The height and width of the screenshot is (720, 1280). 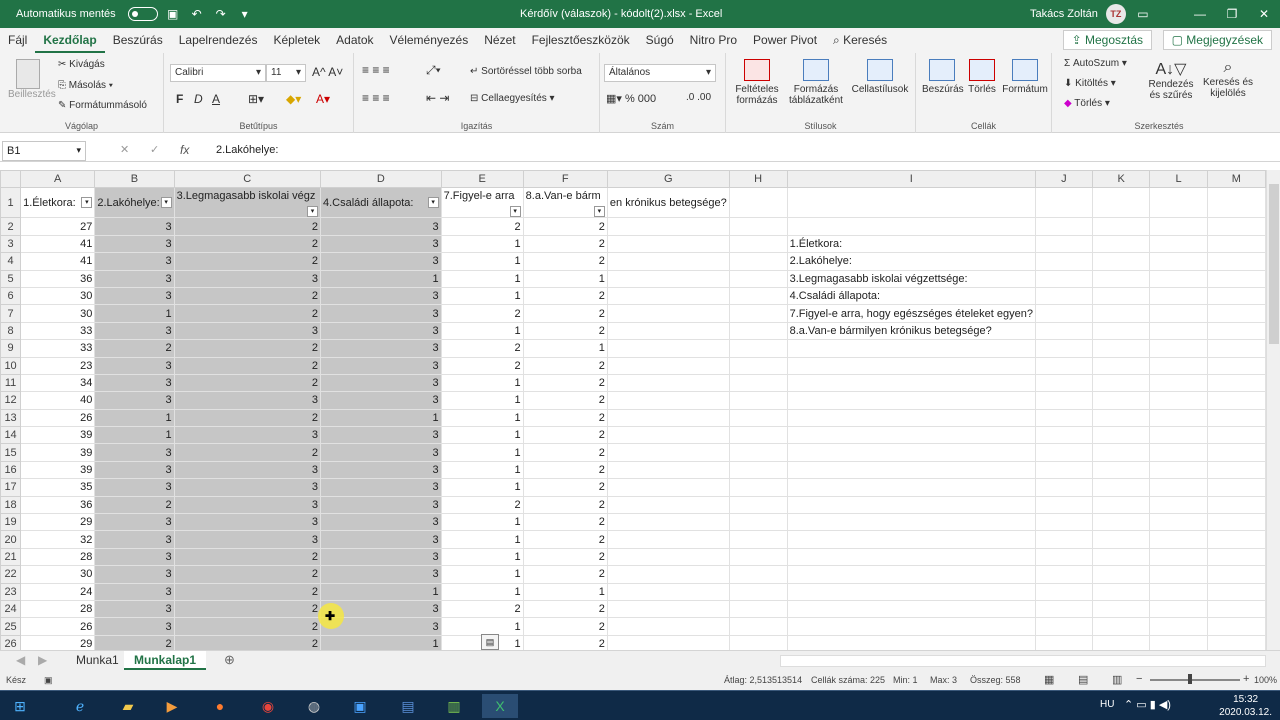 What do you see at coordinates (218, 73) in the screenshot?
I see `font-name-select: Calibri ▾` at bounding box center [218, 73].